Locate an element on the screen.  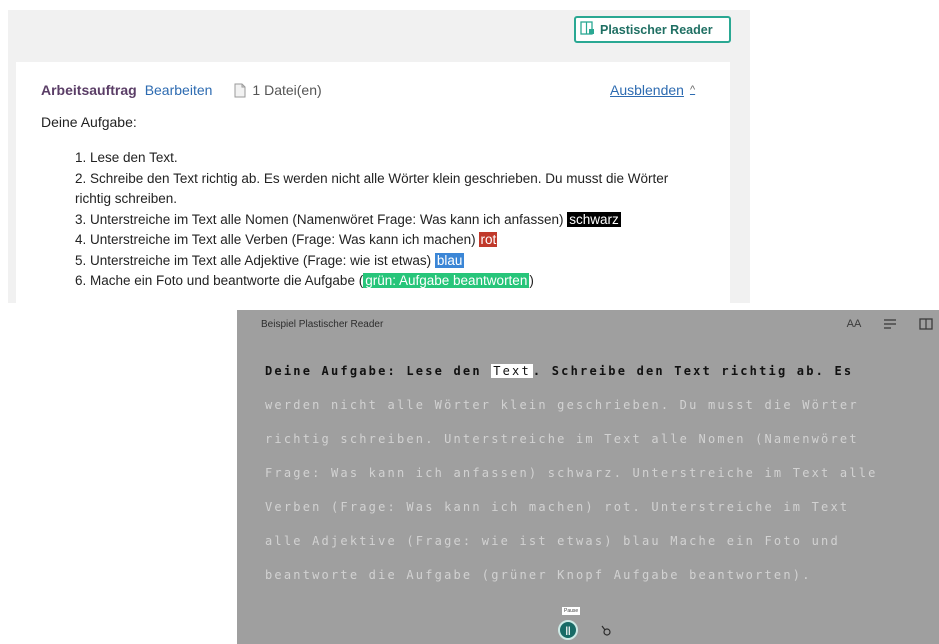
card-header: Arbeitsauftrag Bearbeiten 1 Datei(en) is located at coordinates (181, 90).